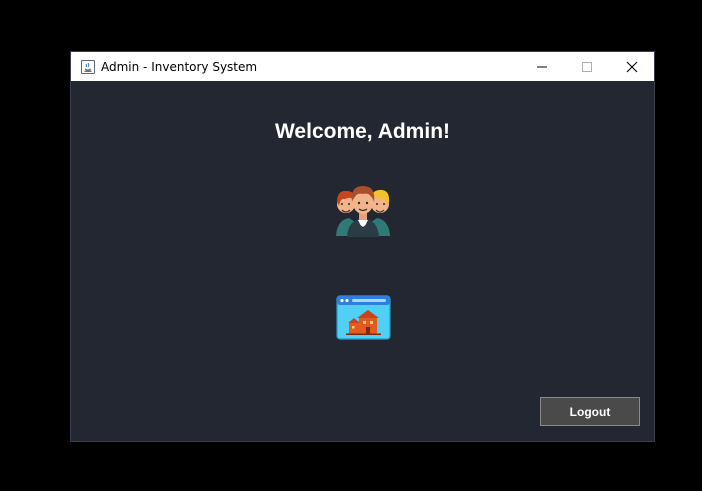 The height and width of the screenshot is (491, 702). Describe the element at coordinates (179, 66) in the screenshot. I see `window-title: Admin - Inventory System` at that location.